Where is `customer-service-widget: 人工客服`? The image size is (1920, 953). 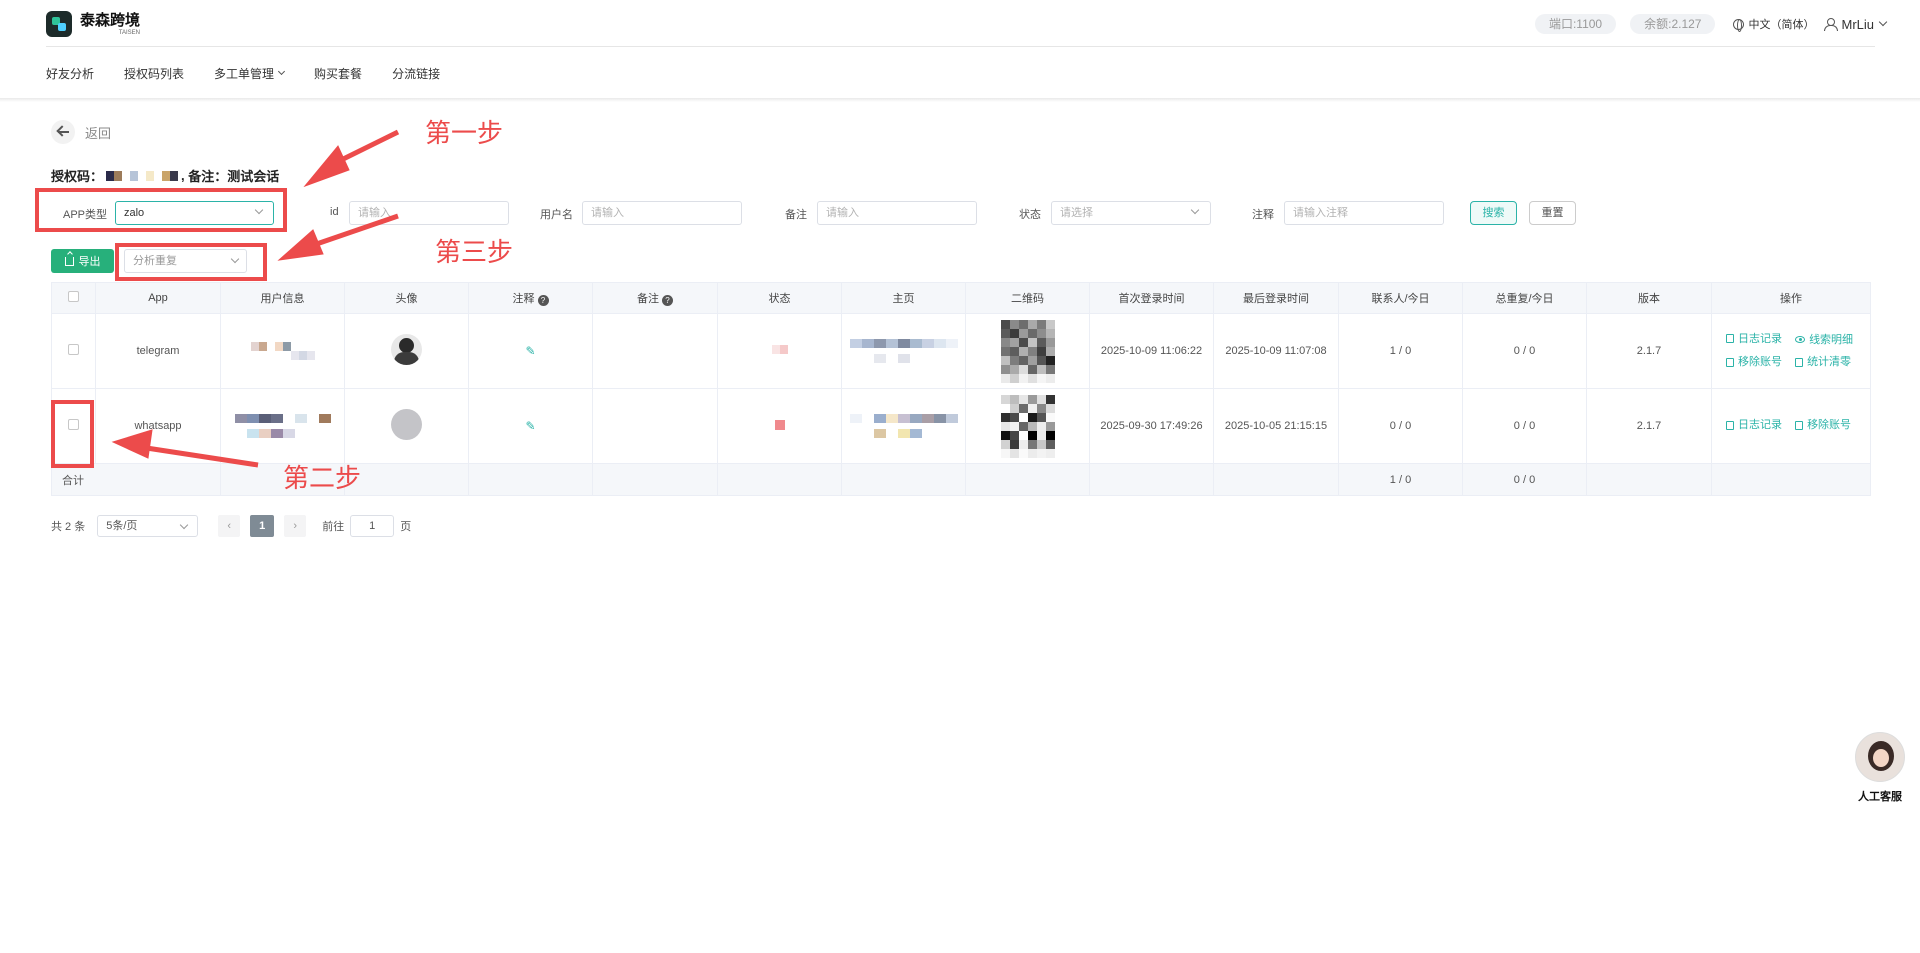 customer-service-widget: 人工客服 is located at coordinates (1880, 768).